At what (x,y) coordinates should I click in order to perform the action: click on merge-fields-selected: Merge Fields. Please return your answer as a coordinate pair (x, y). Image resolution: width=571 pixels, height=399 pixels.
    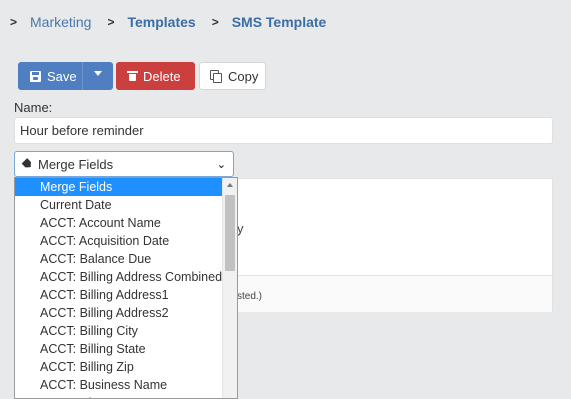
    Looking at the image, I should click on (76, 164).